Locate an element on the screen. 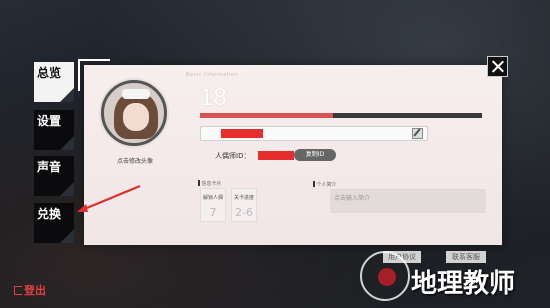 This screenshot has width=550, height=308. card-value: 7 is located at coordinates (213, 212).